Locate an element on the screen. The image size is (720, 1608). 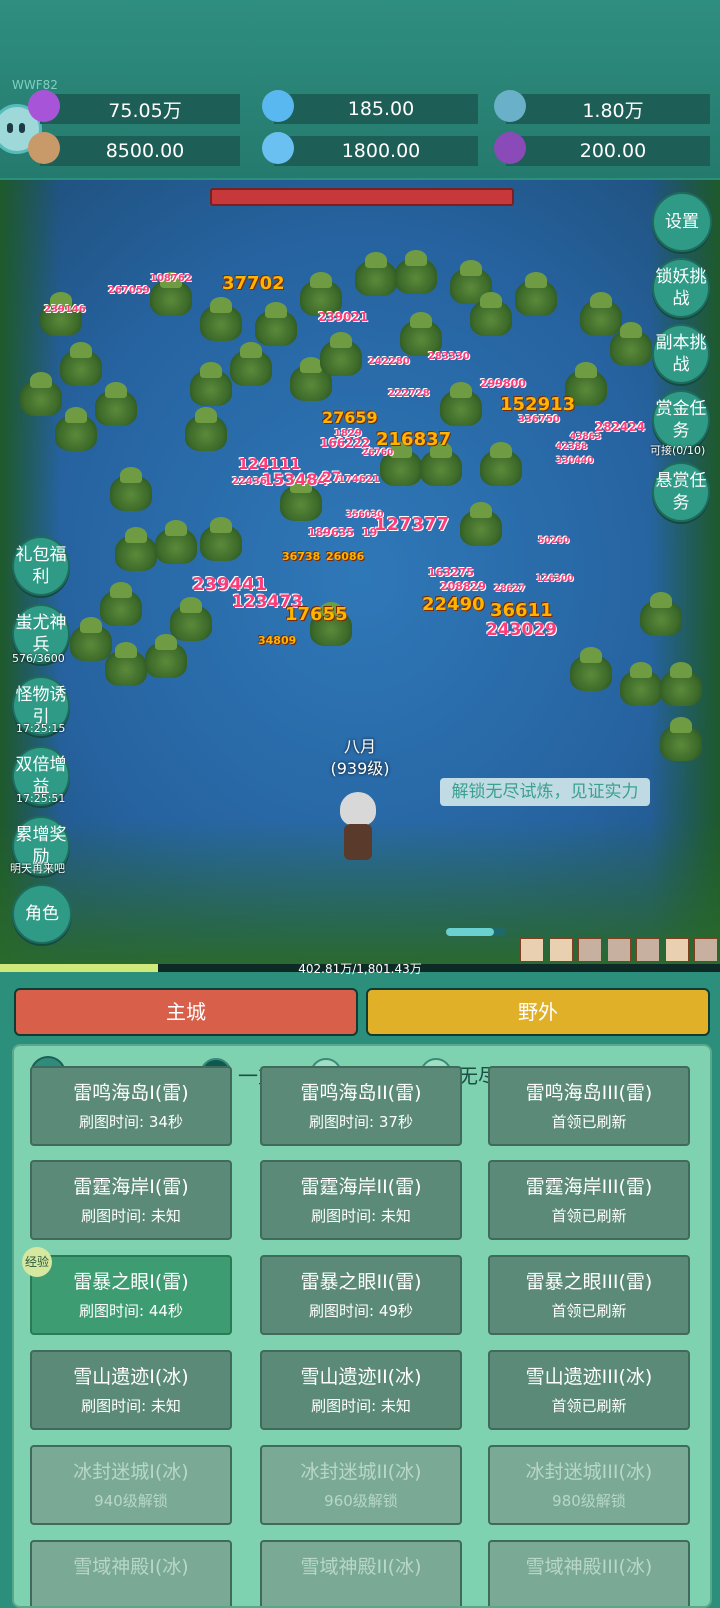
scroll-icon is located at coordinates (44, 148).